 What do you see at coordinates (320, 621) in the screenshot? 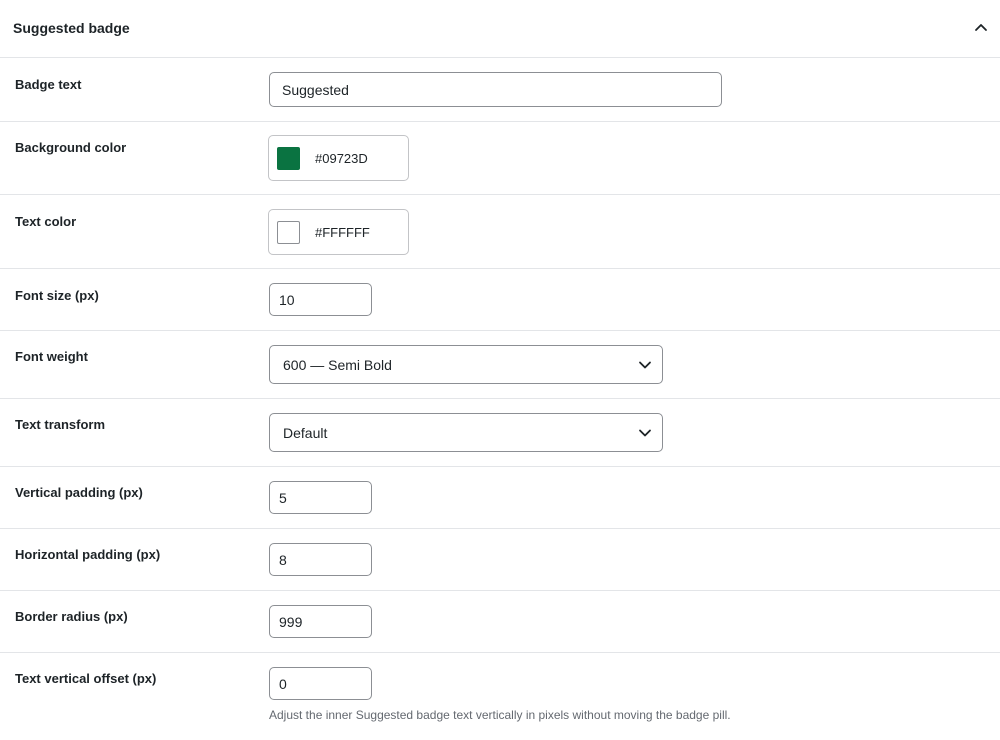
I see `border-radius-input` at bounding box center [320, 621].